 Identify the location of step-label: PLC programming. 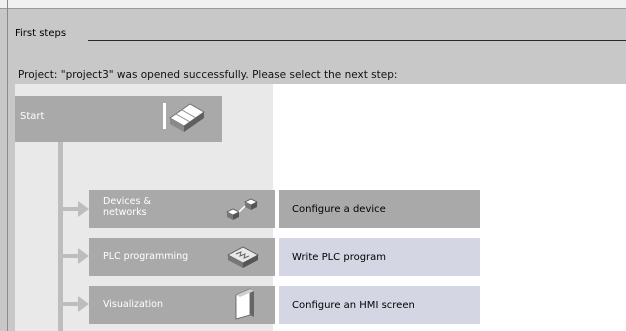
(146, 256).